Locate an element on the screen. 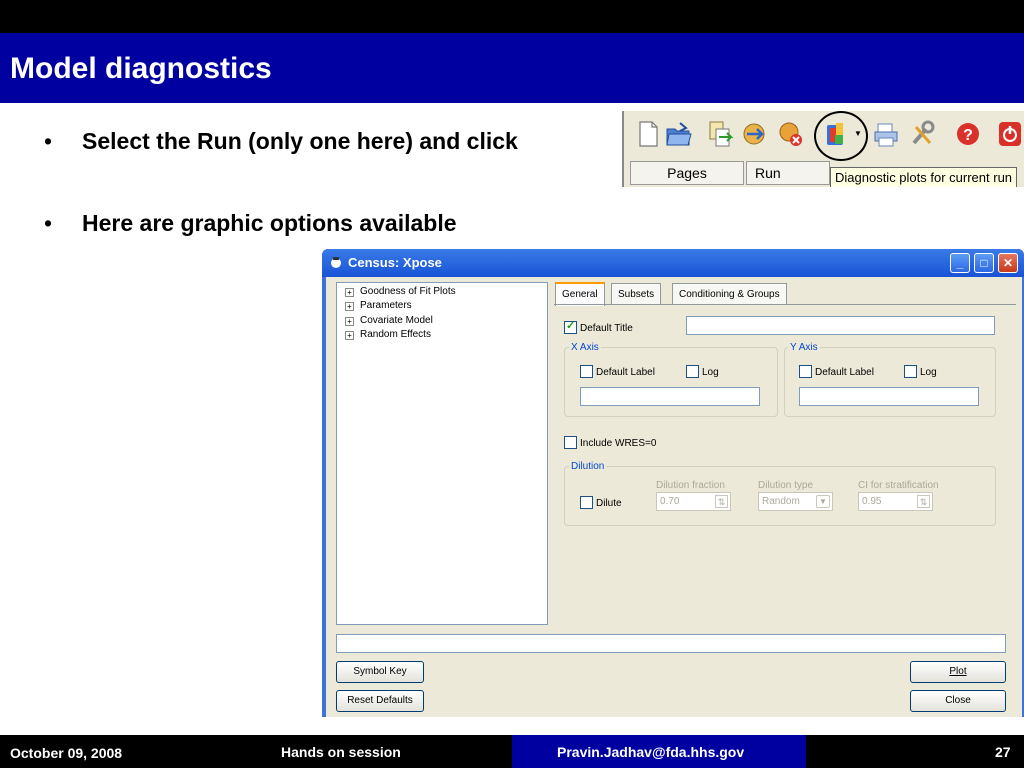  close-icon: ✕ is located at coordinates (1008, 263).